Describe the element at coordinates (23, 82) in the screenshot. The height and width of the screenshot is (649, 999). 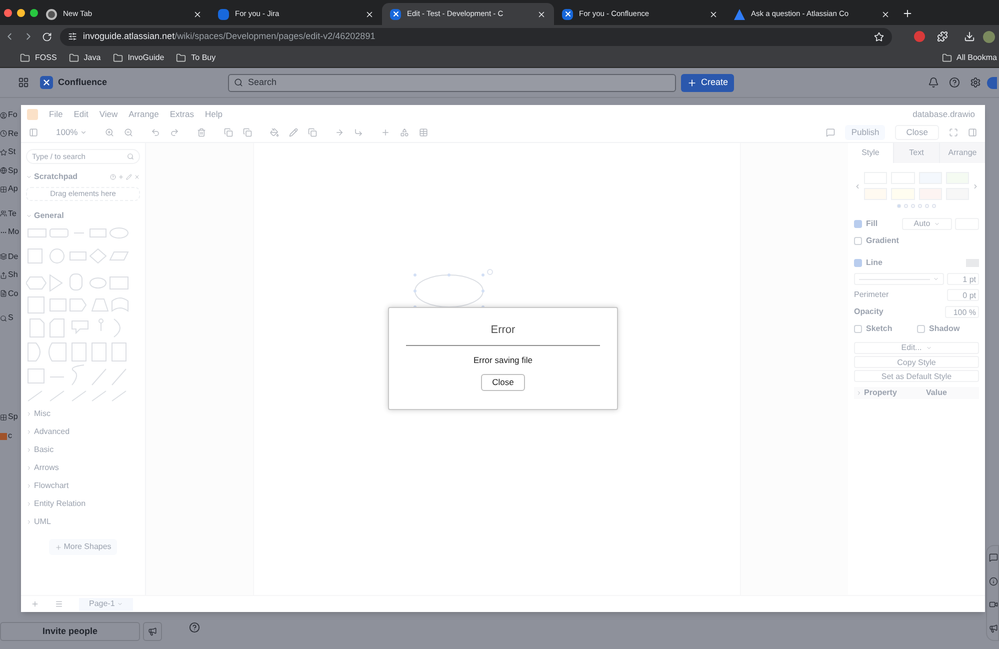
I see `app-switcher-icon` at that location.